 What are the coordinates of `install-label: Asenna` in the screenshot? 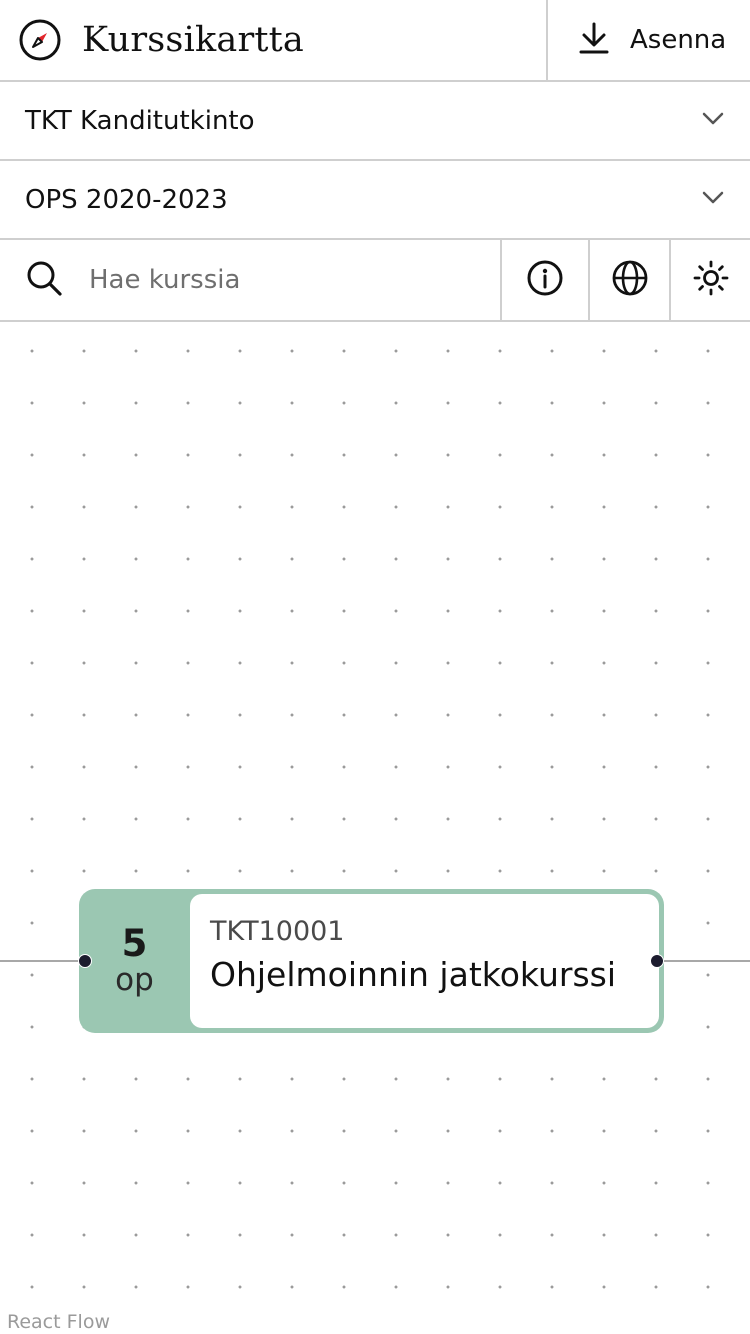 It's located at (678, 40).